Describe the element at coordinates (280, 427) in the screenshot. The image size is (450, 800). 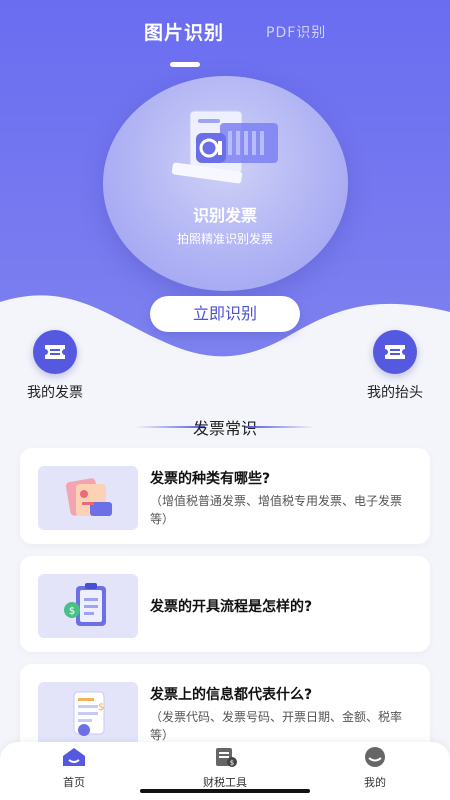
I see `section-divider-right` at that location.